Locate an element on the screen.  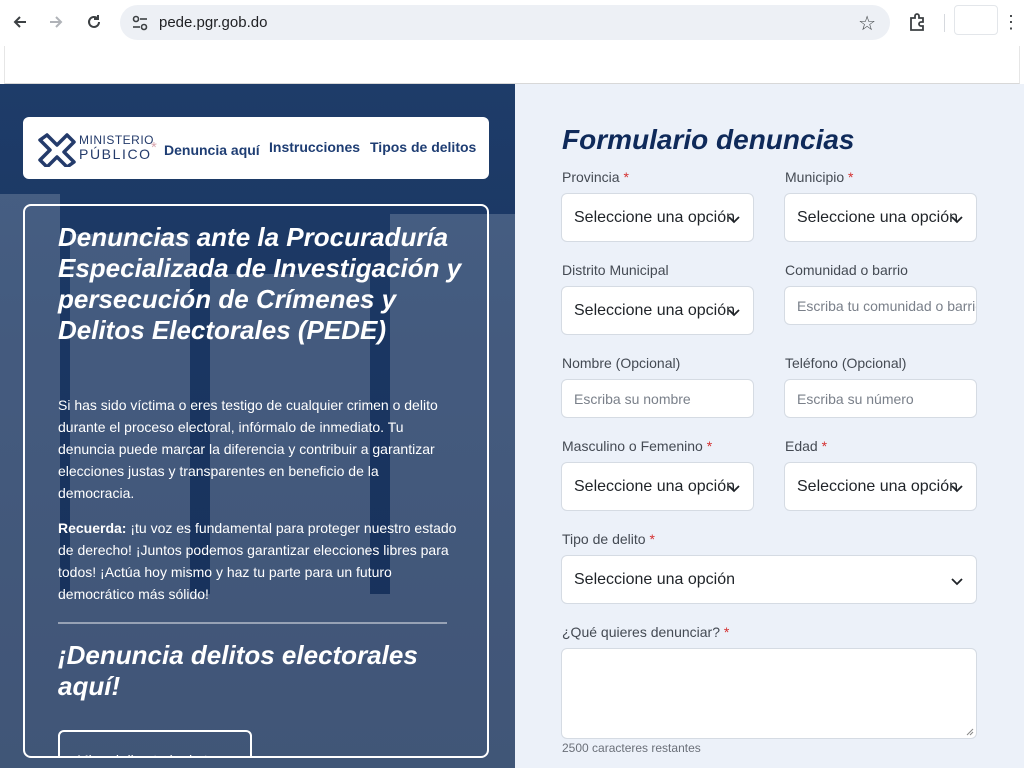
remember-label: Recuerda: is located at coordinates (92, 528).